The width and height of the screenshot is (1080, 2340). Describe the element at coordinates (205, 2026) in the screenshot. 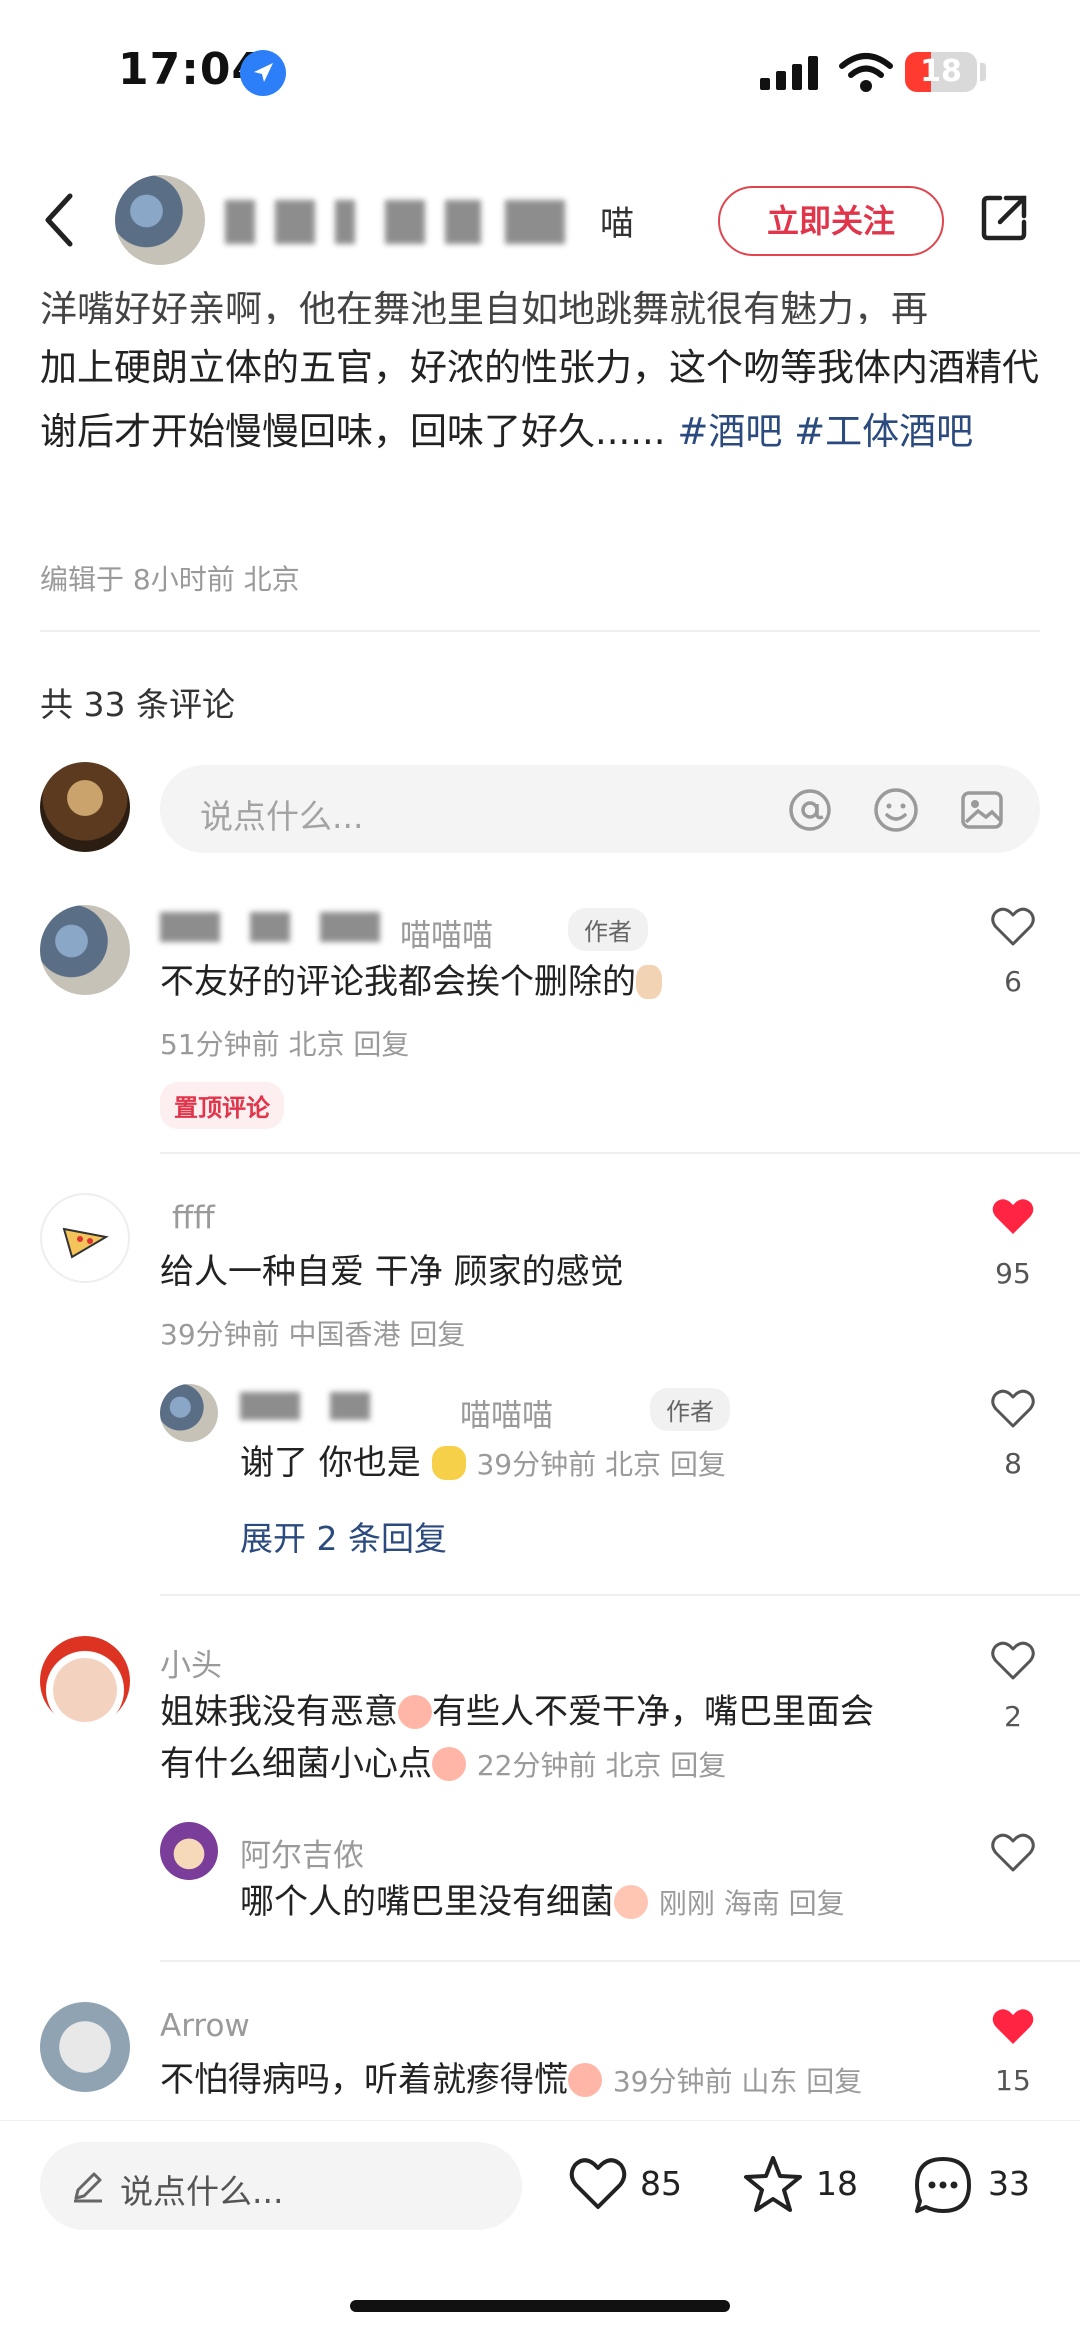

I see `commenter-name: Arrow` at that location.